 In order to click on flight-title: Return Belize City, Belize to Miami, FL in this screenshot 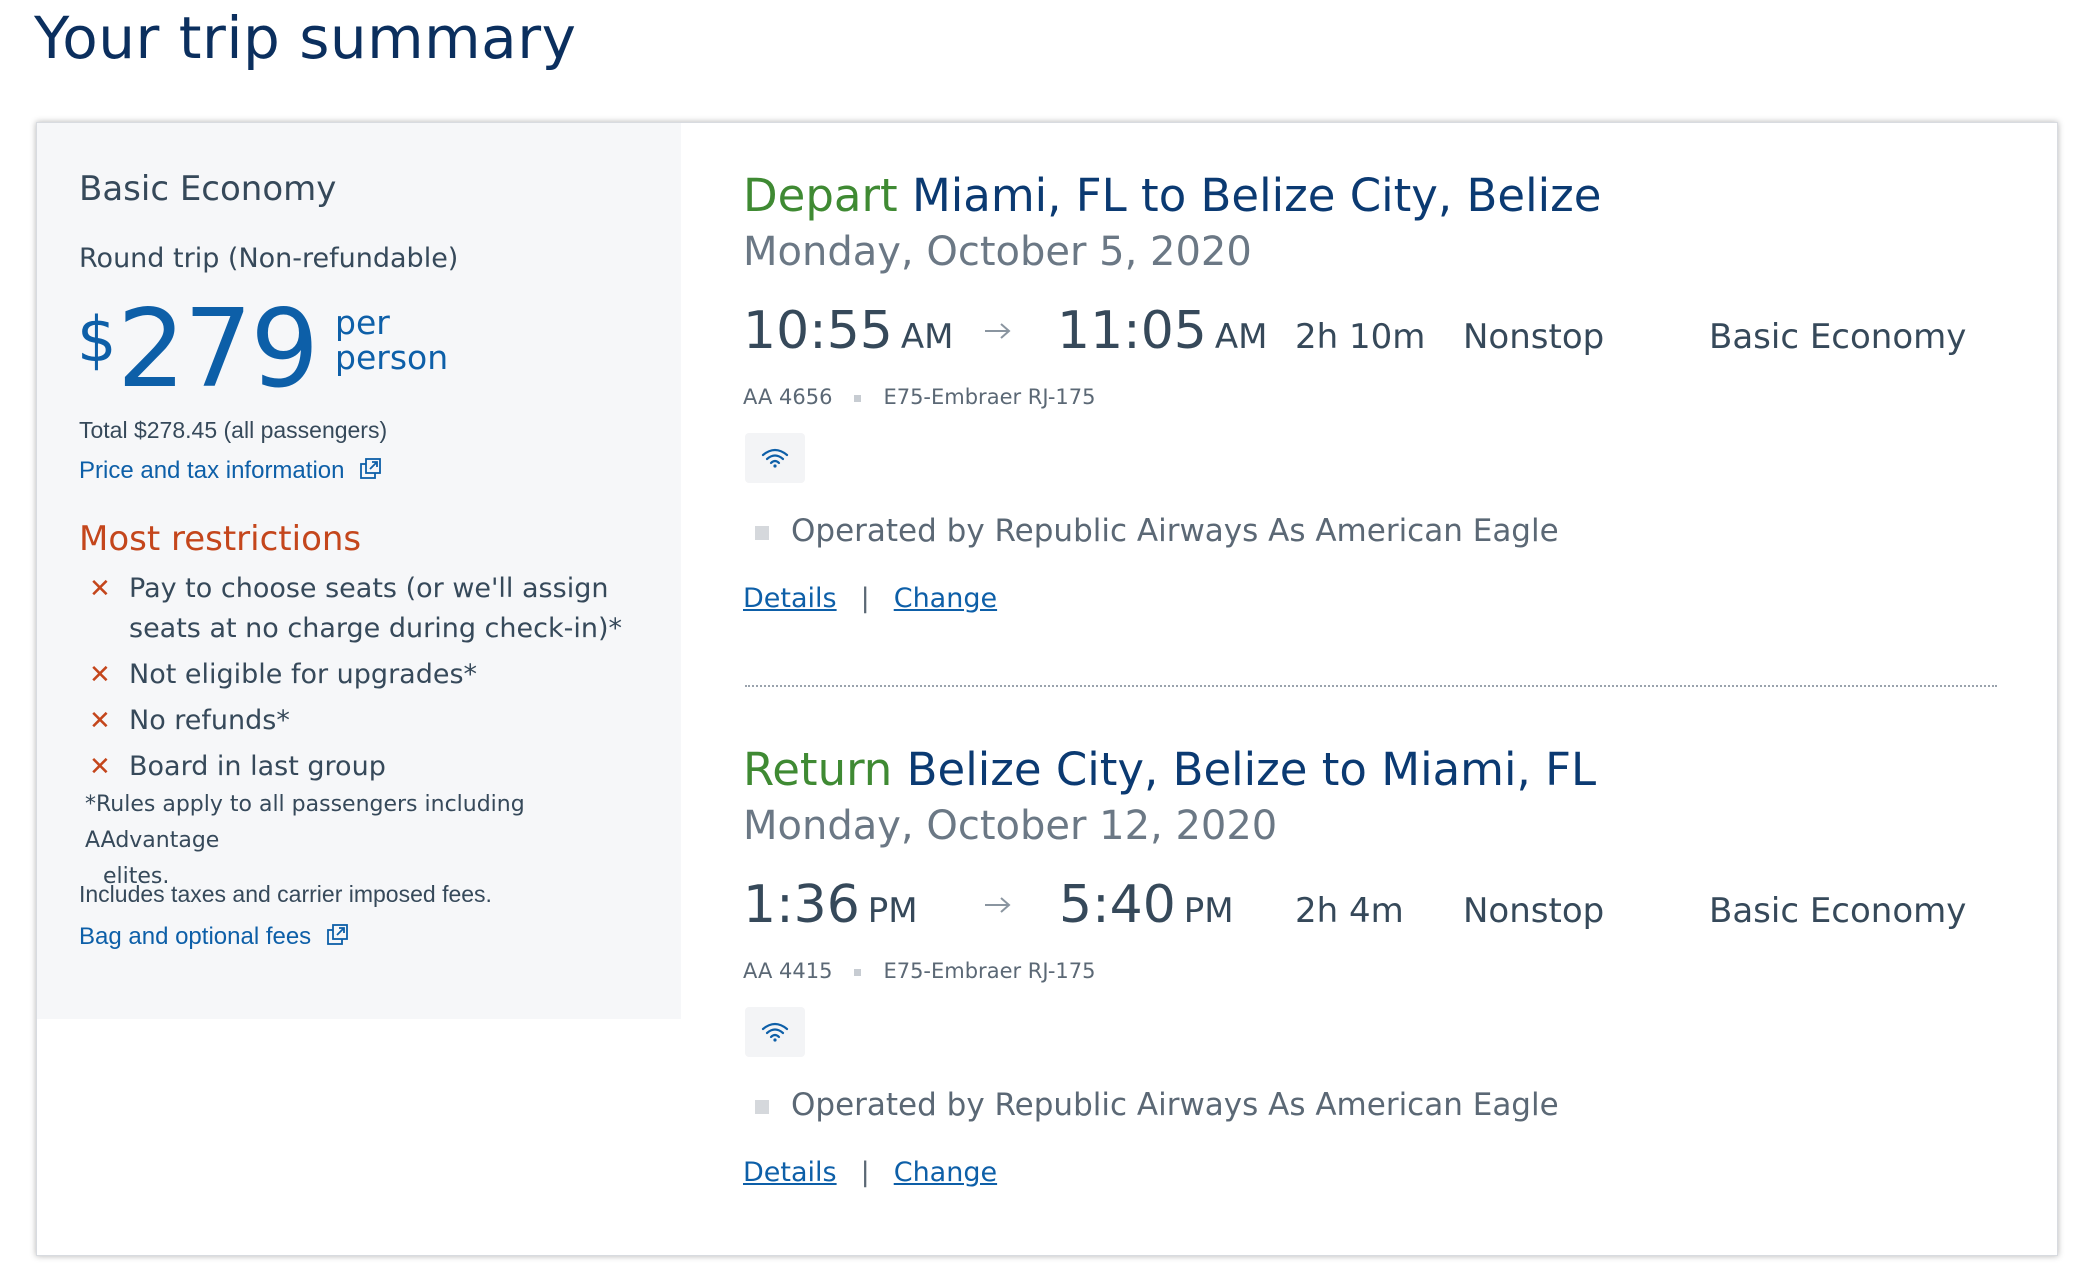, I will do `click(1169, 769)`.